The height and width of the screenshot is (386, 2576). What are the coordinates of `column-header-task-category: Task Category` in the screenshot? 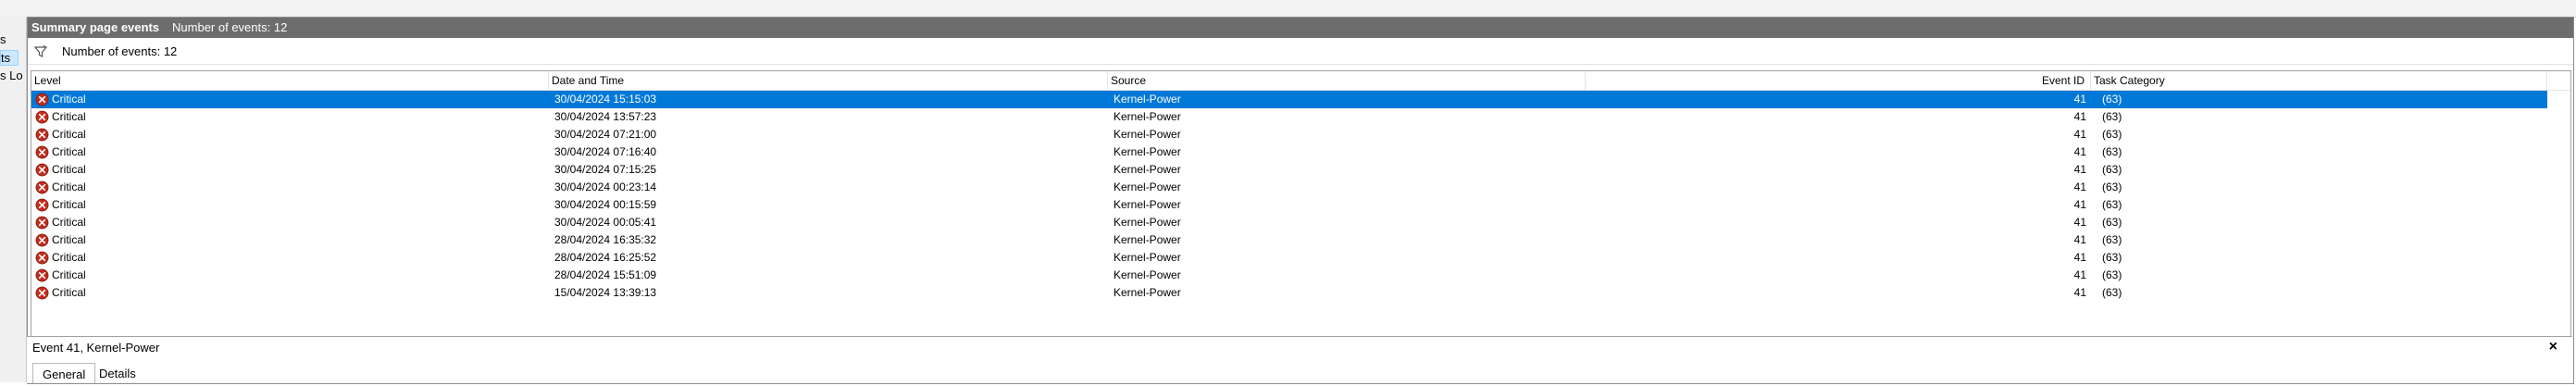 It's located at (2319, 81).